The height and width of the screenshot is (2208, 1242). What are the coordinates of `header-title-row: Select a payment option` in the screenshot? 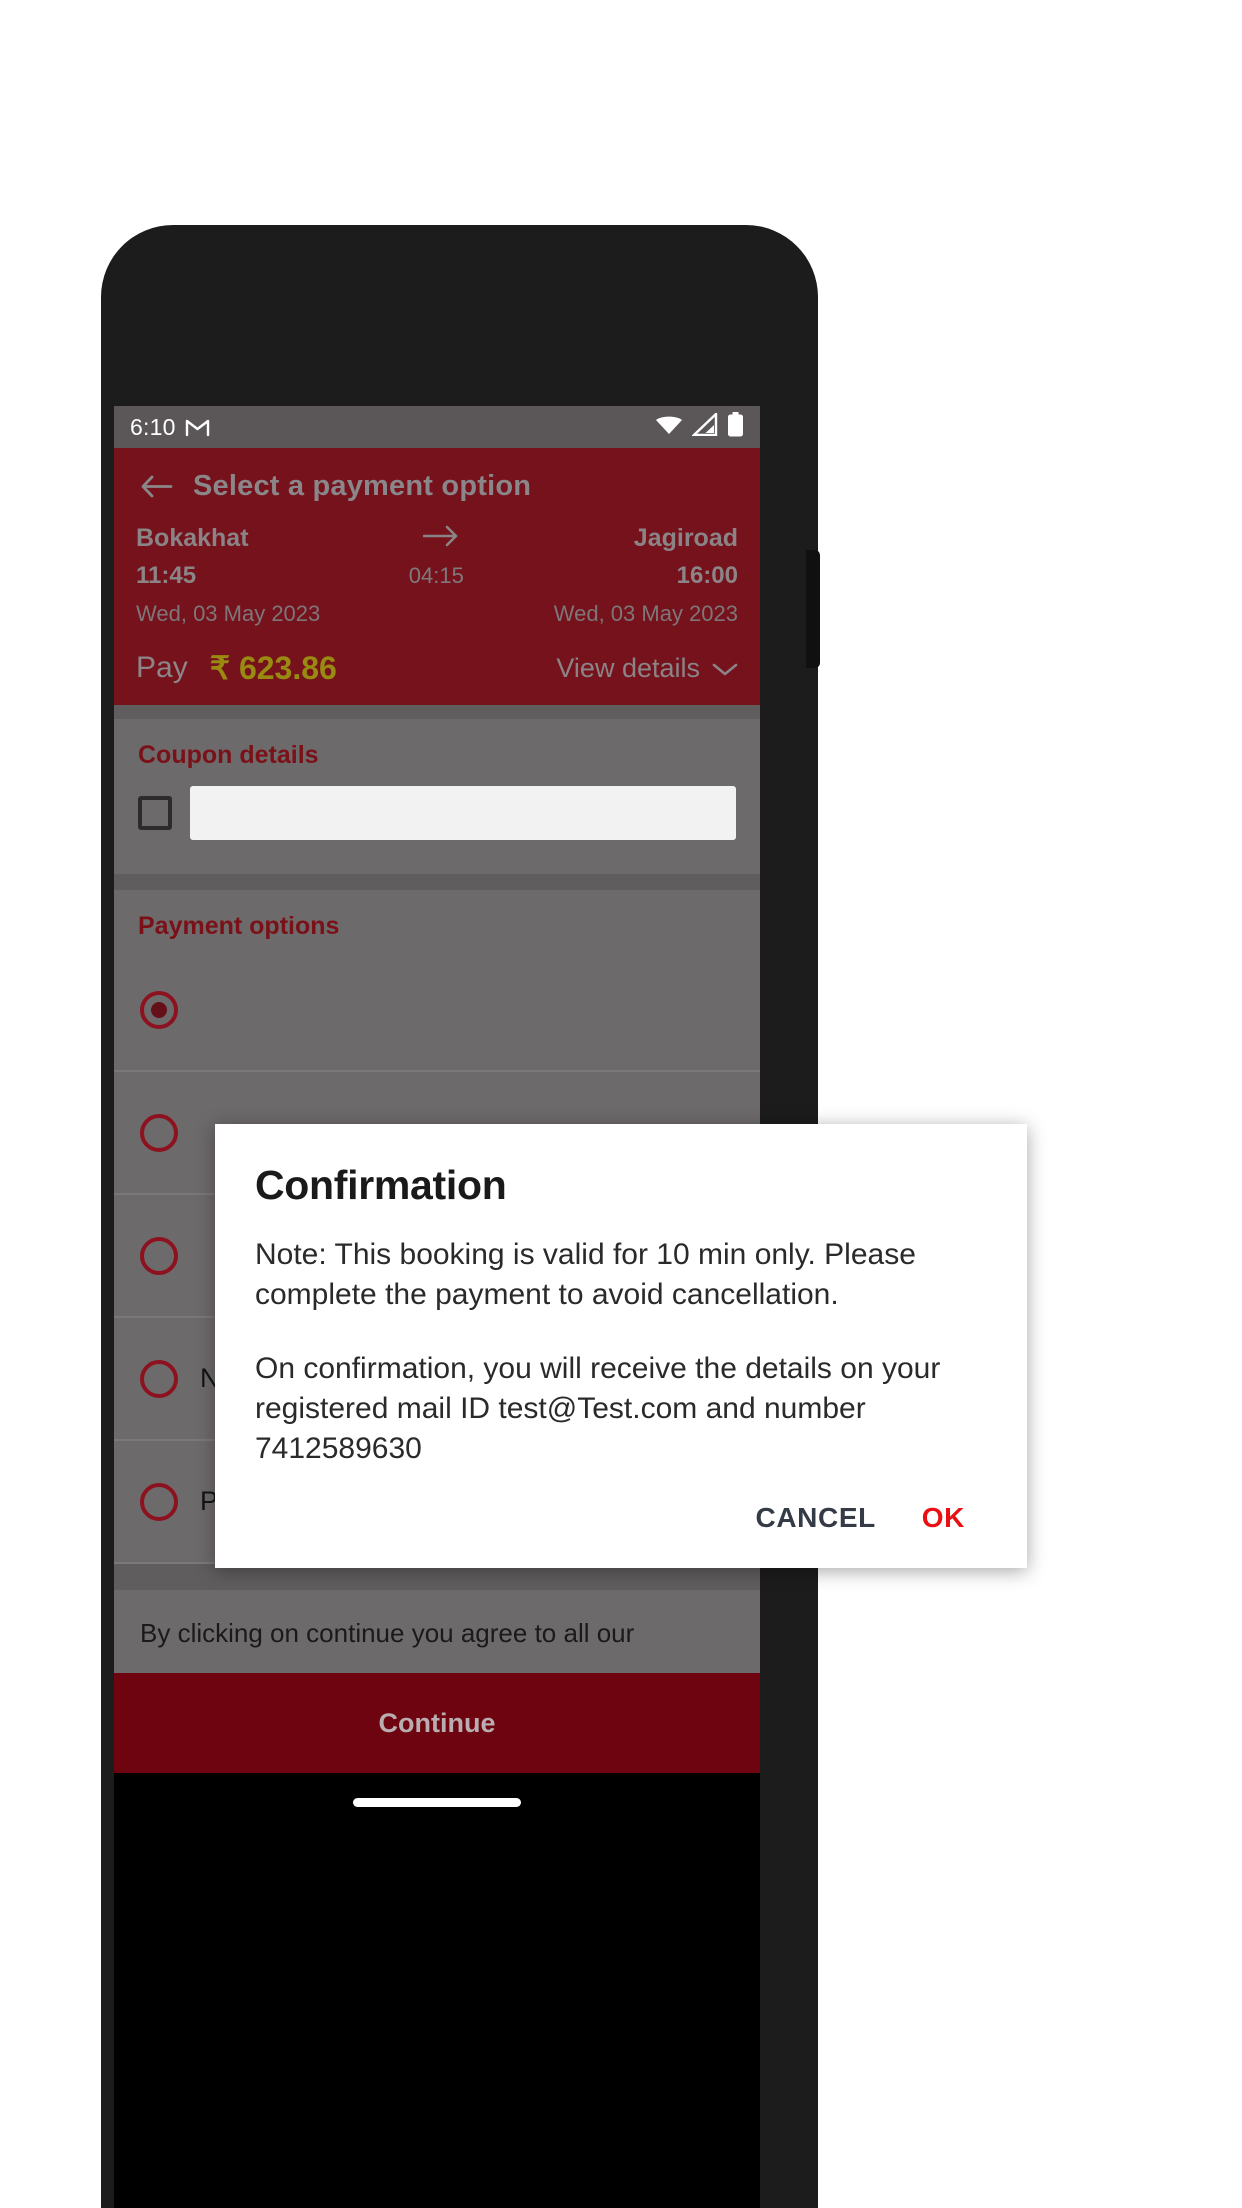 It's located at (437, 486).